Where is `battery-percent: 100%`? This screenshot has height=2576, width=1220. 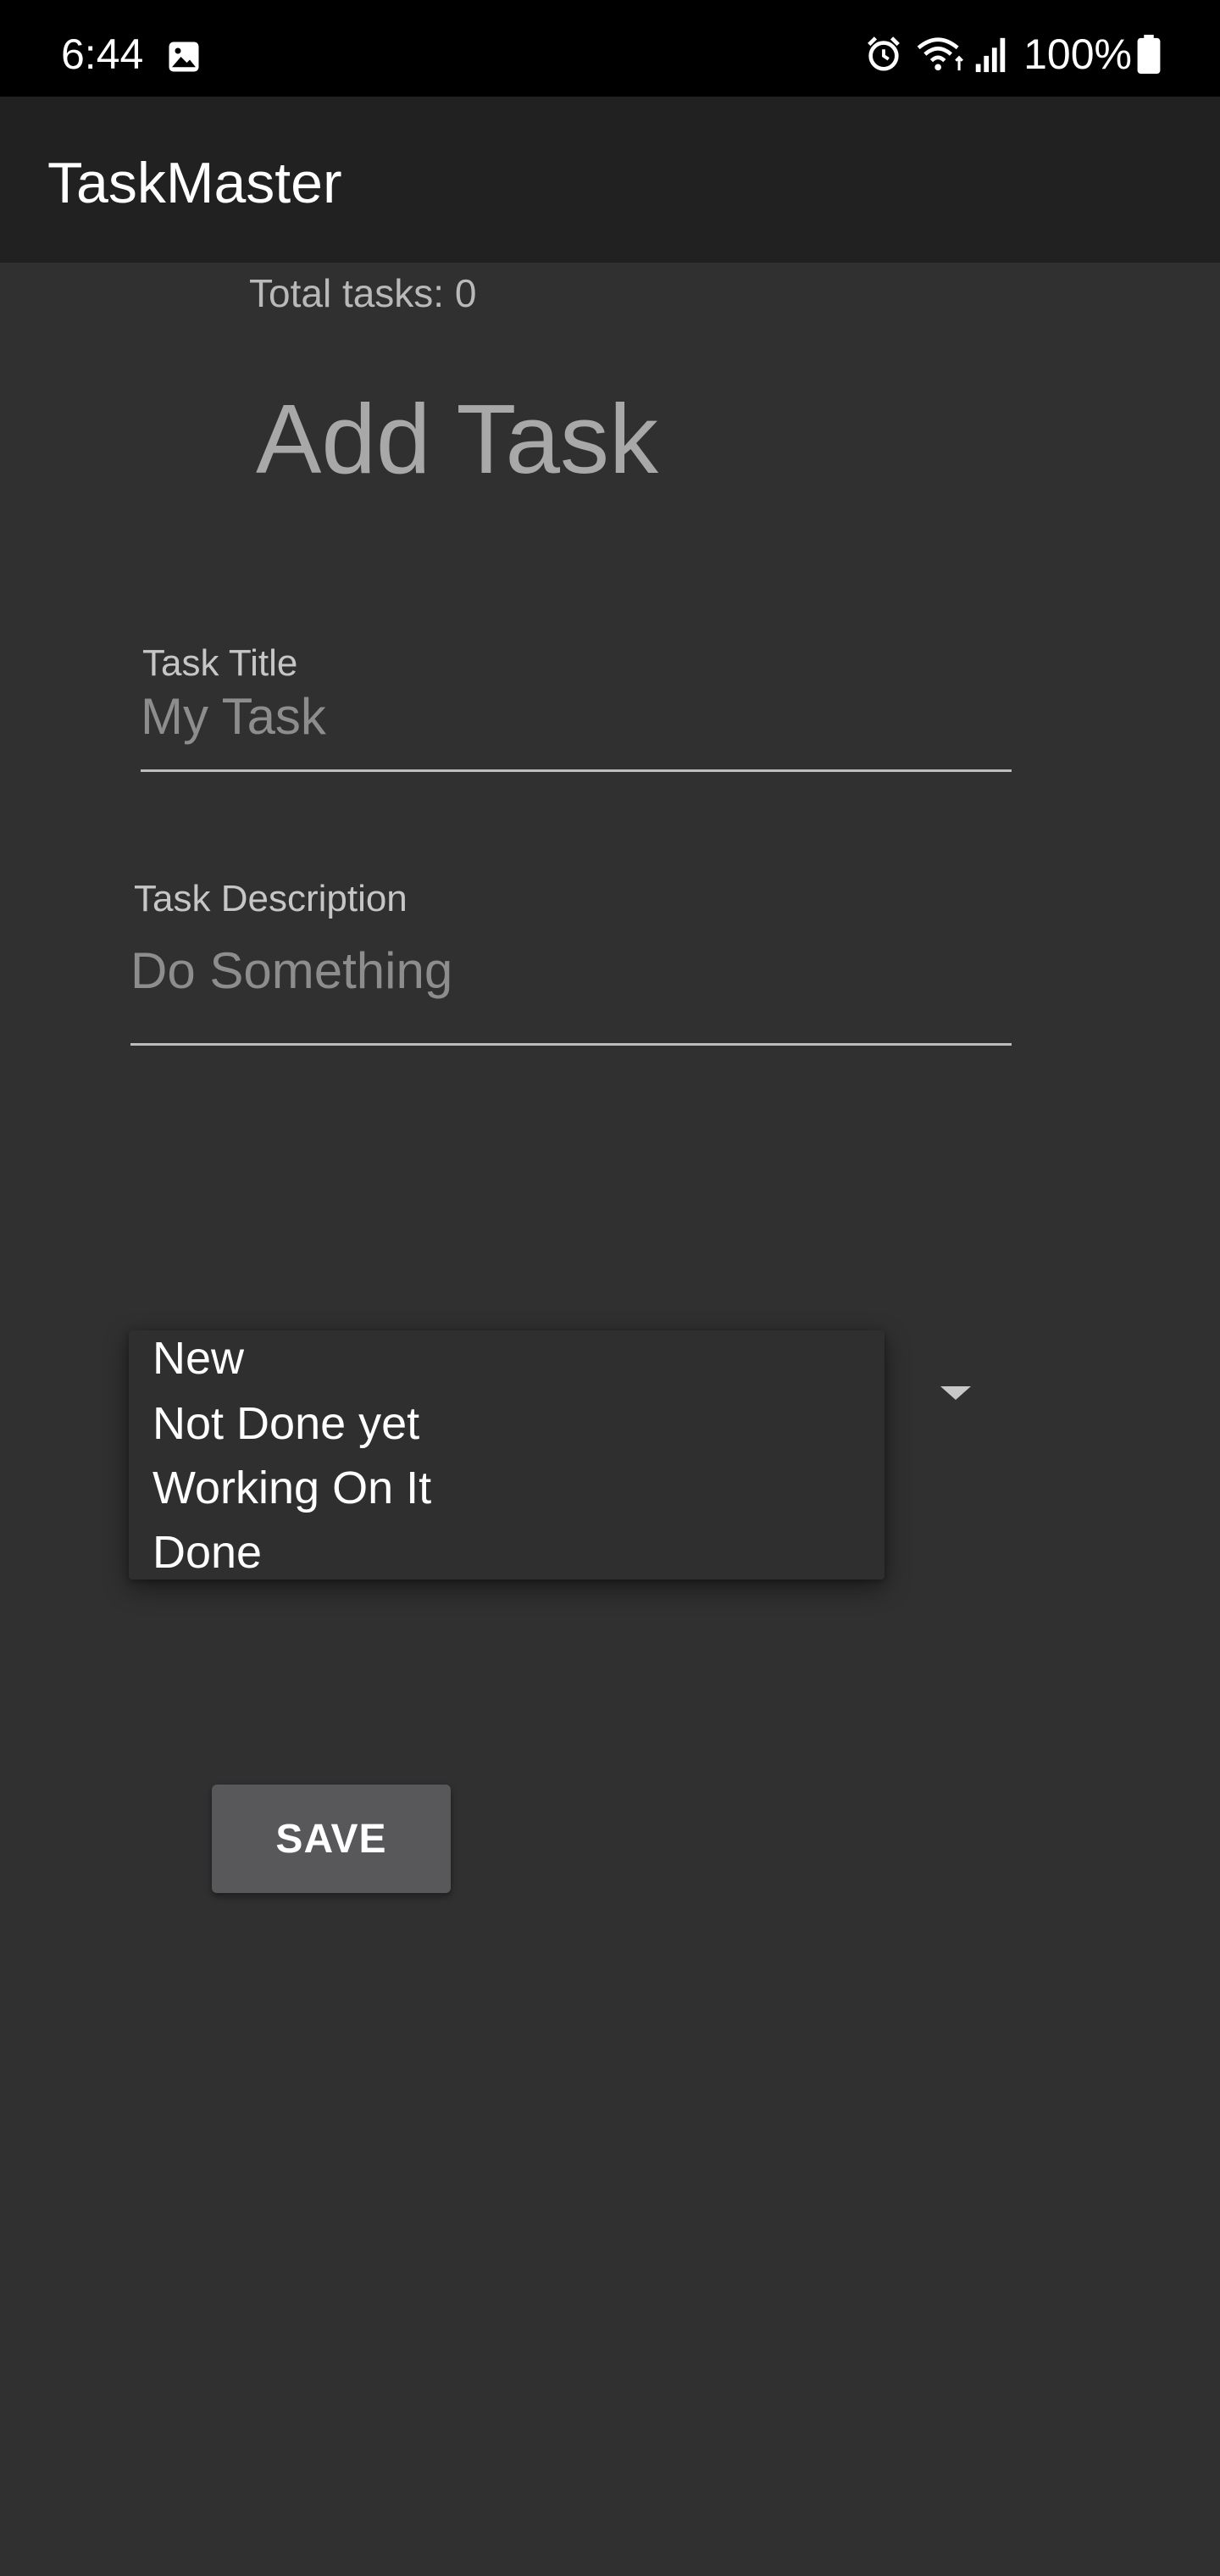 battery-percent: 100% is located at coordinates (1077, 54).